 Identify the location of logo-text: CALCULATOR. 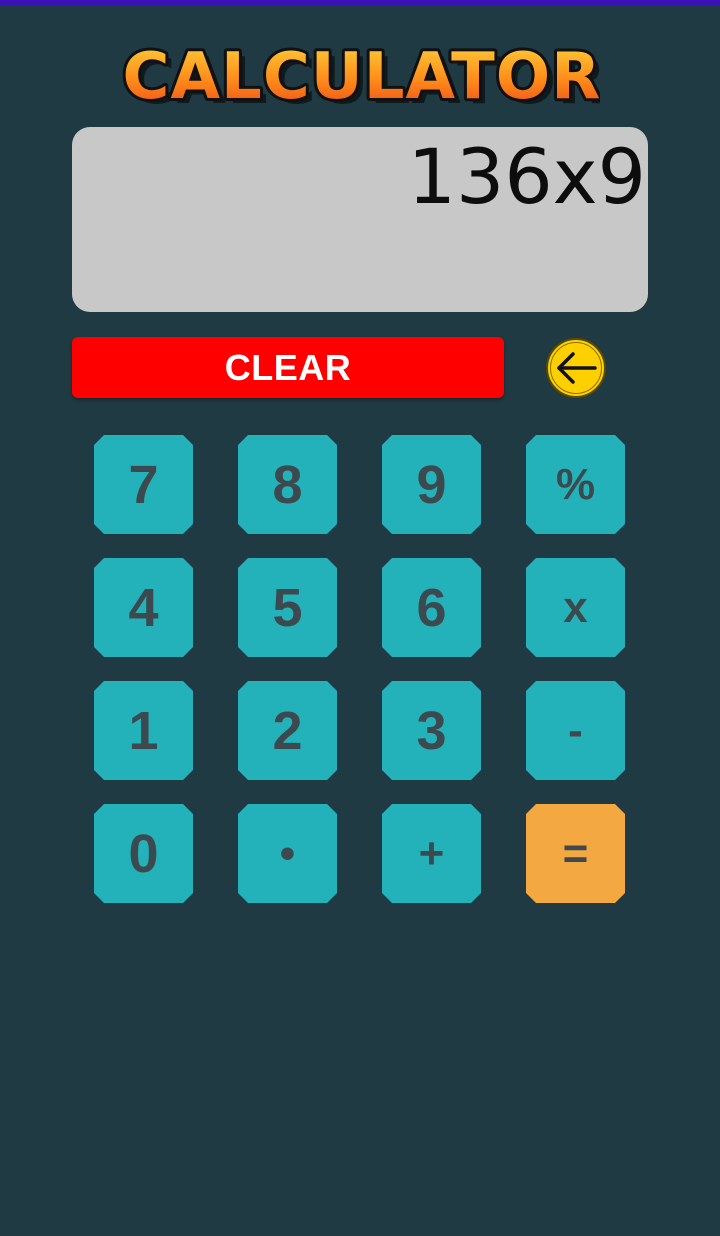
(361, 76).